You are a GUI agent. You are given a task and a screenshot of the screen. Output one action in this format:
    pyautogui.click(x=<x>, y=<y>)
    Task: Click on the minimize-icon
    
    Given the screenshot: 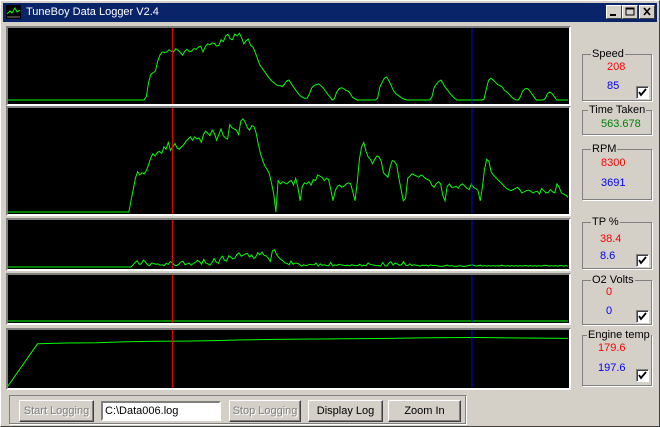 What is the action you would take?
    pyautogui.click(x=613, y=15)
    